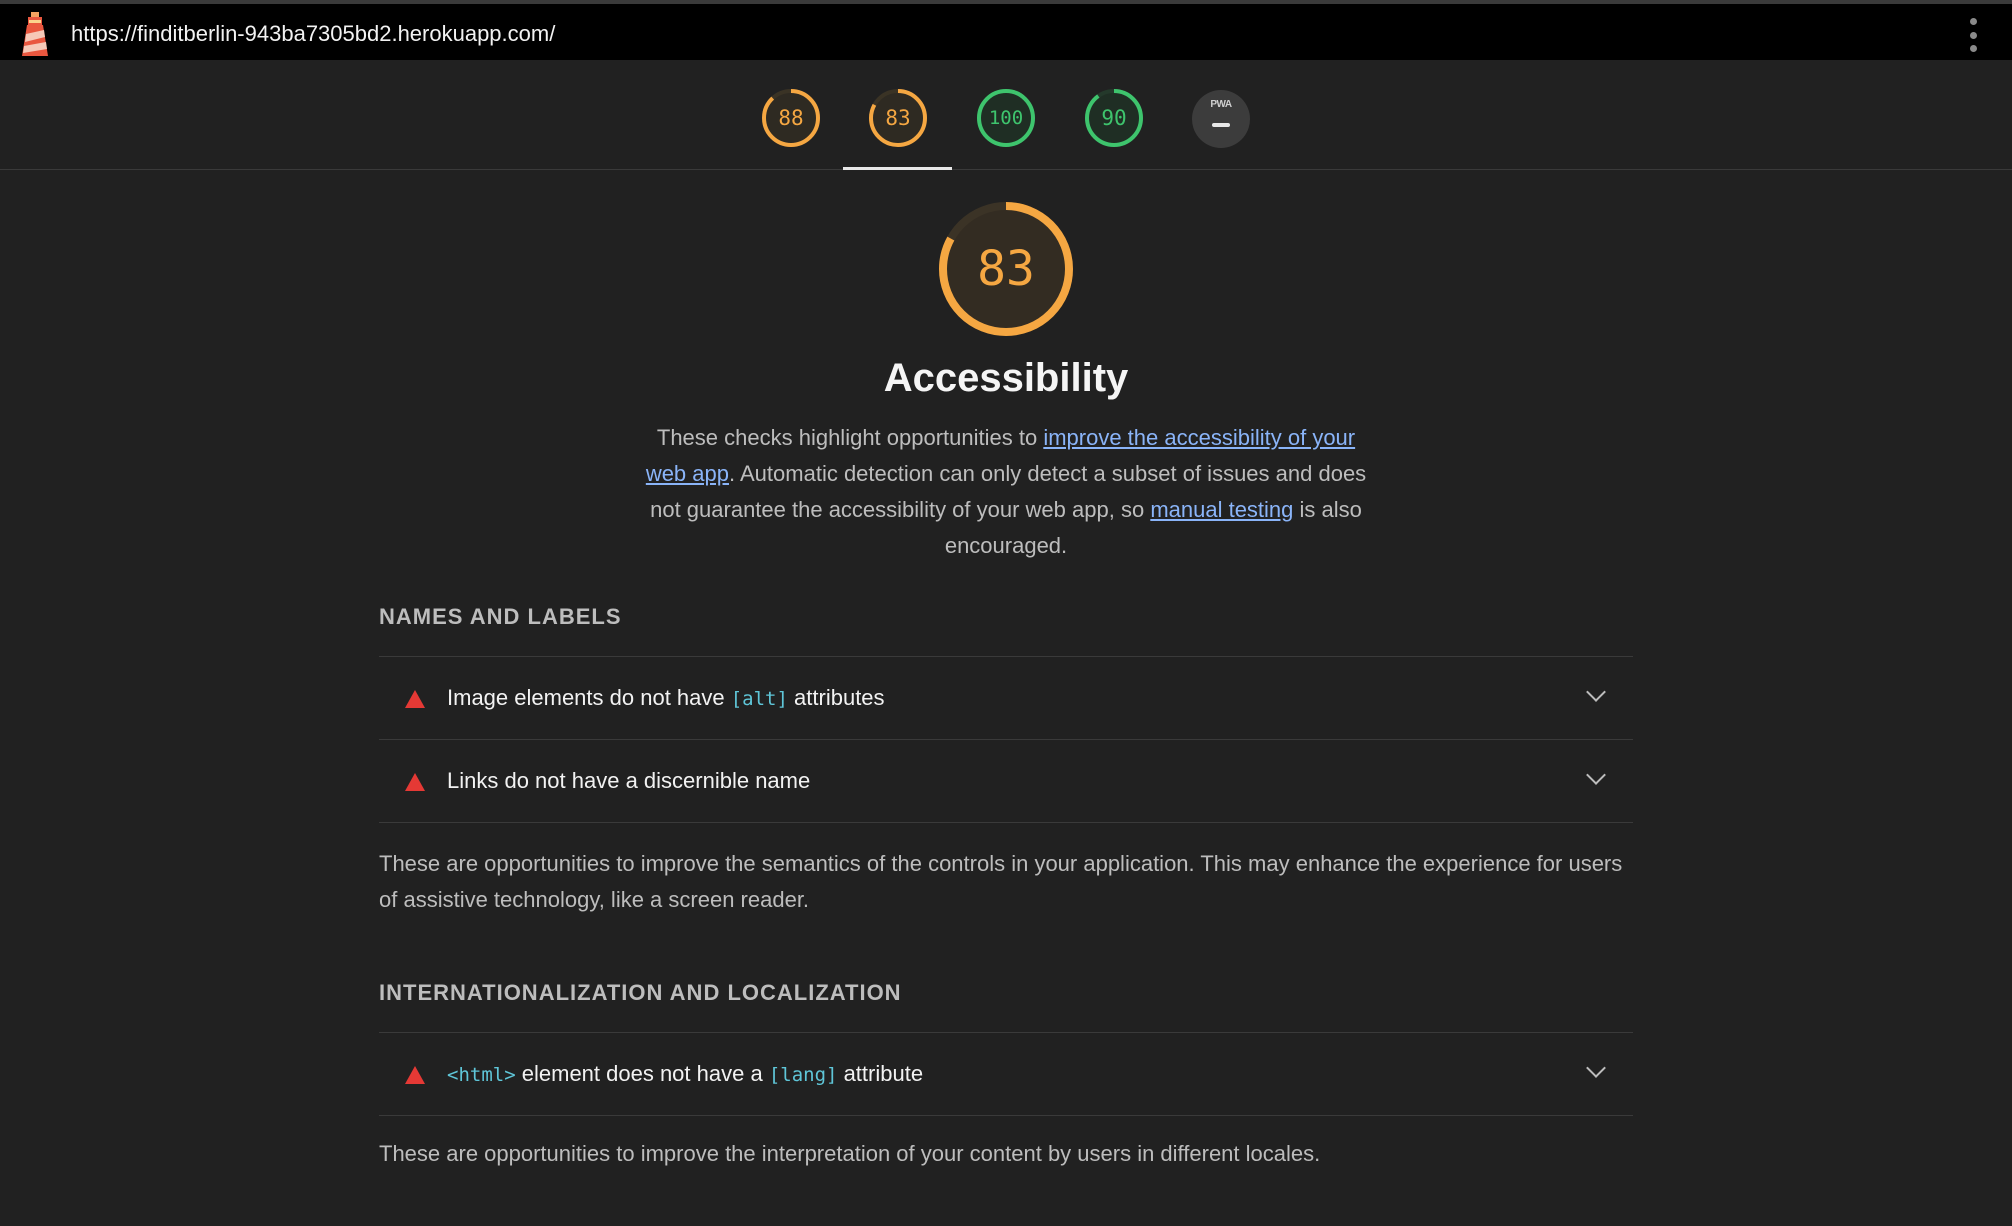  I want to click on accessibility-score-gauge: 83, so click(898, 118).